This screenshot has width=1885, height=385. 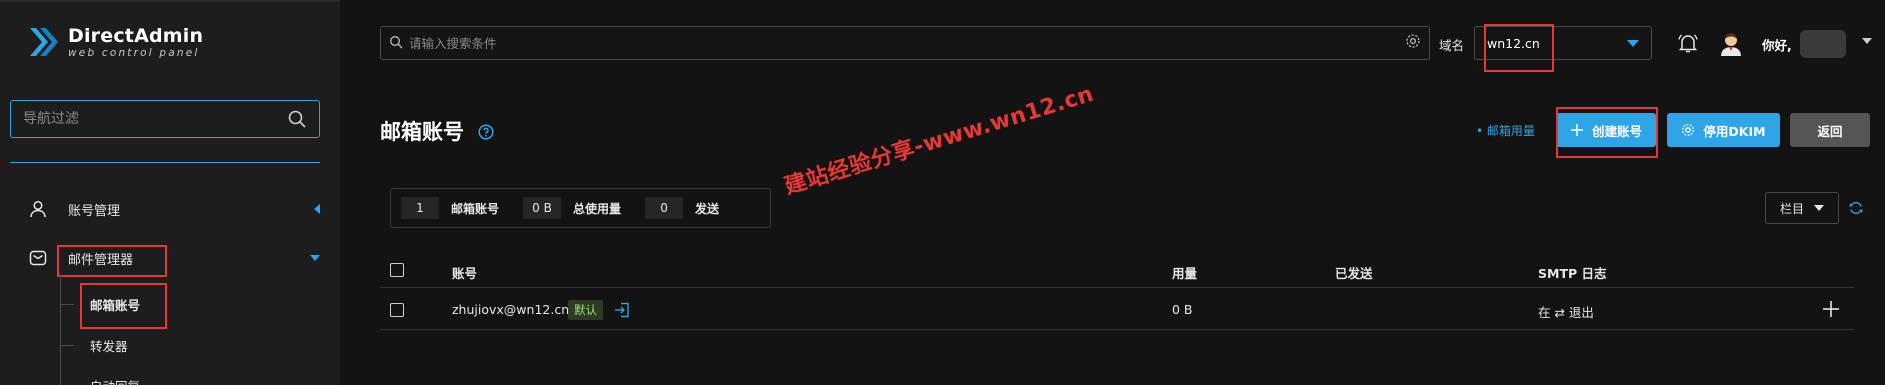 I want to click on search-bar, so click(x=905, y=43).